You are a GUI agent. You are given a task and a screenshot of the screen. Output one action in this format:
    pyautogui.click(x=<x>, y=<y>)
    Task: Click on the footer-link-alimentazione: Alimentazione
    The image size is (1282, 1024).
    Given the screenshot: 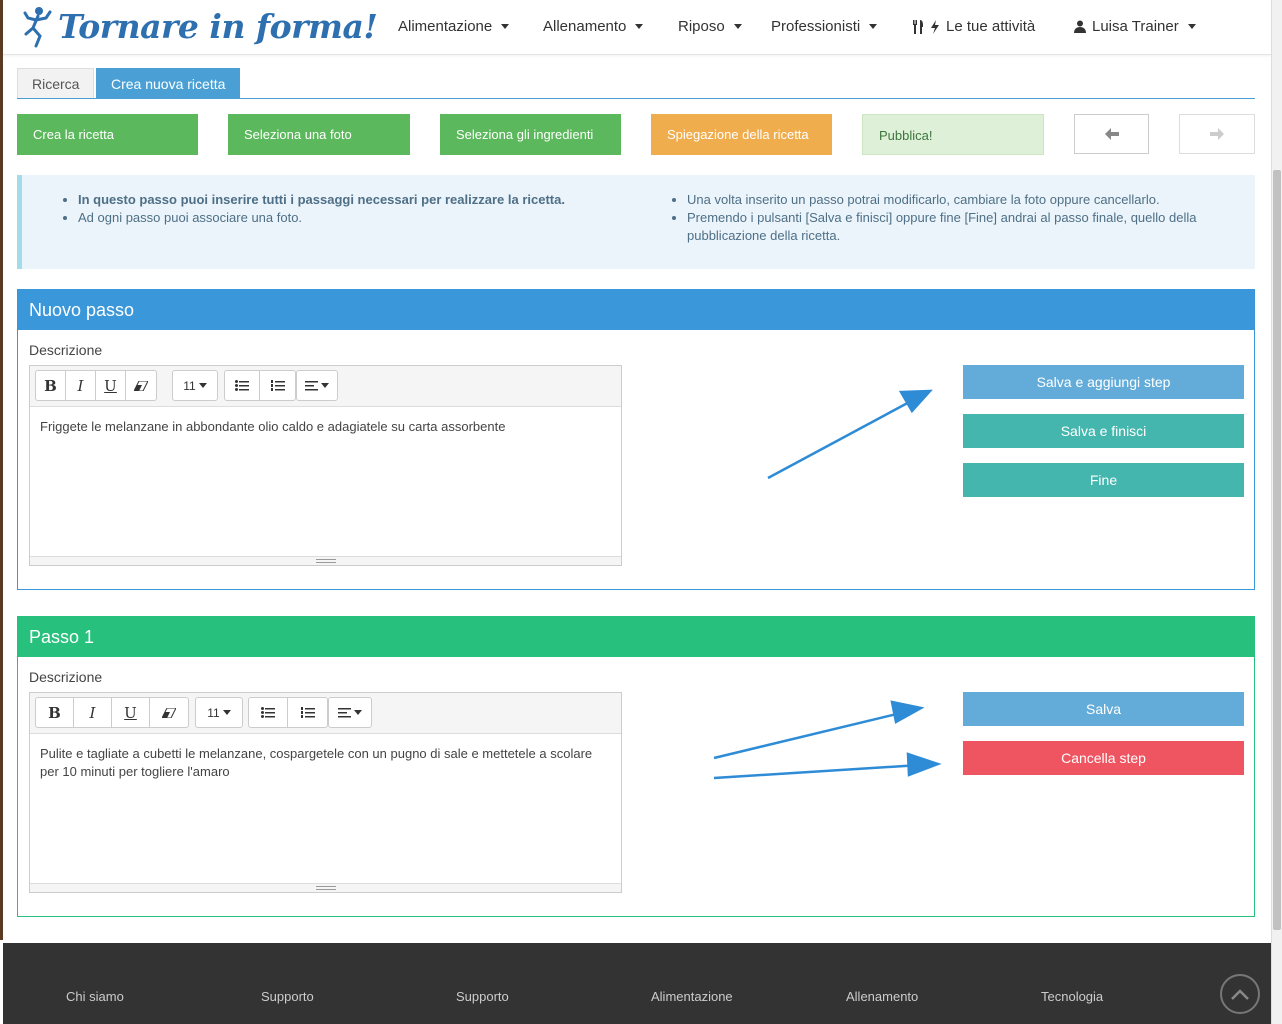 What is the action you would take?
    pyautogui.click(x=692, y=996)
    